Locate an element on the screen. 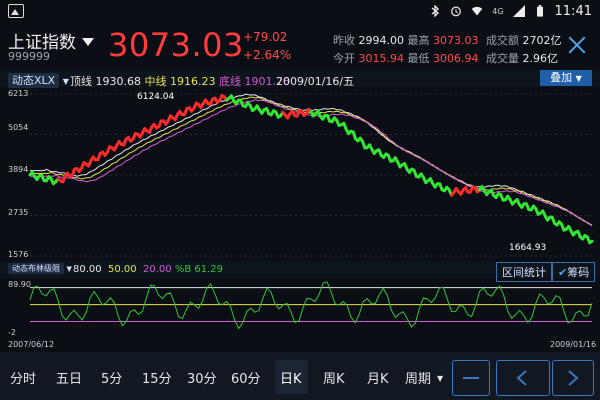 This screenshot has height=400, width=600. value-3: 20.00 is located at coordinates (157, 269).